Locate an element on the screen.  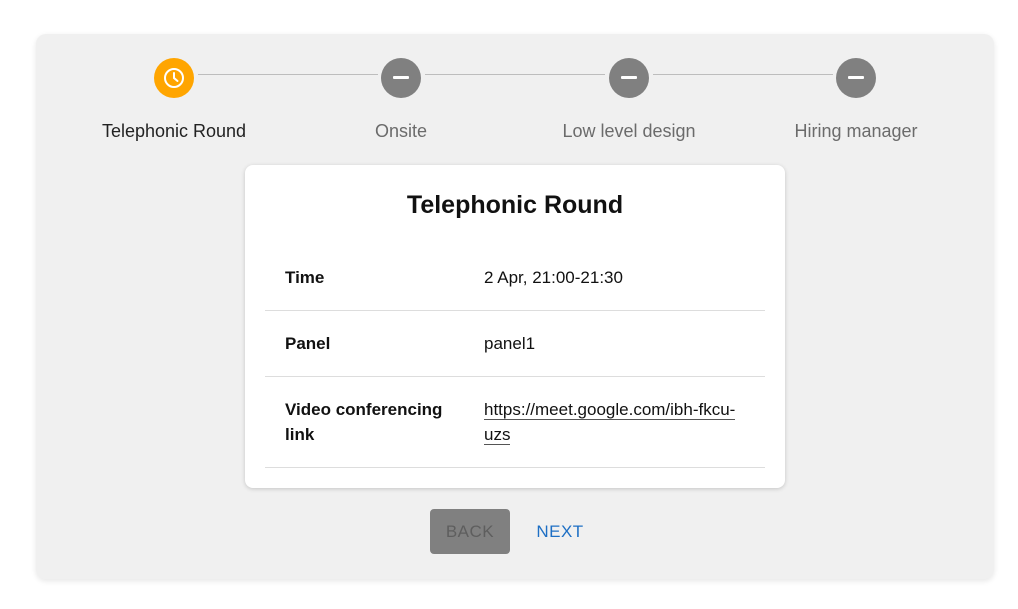
step-1-indicator is located at coordinates (174, 78).